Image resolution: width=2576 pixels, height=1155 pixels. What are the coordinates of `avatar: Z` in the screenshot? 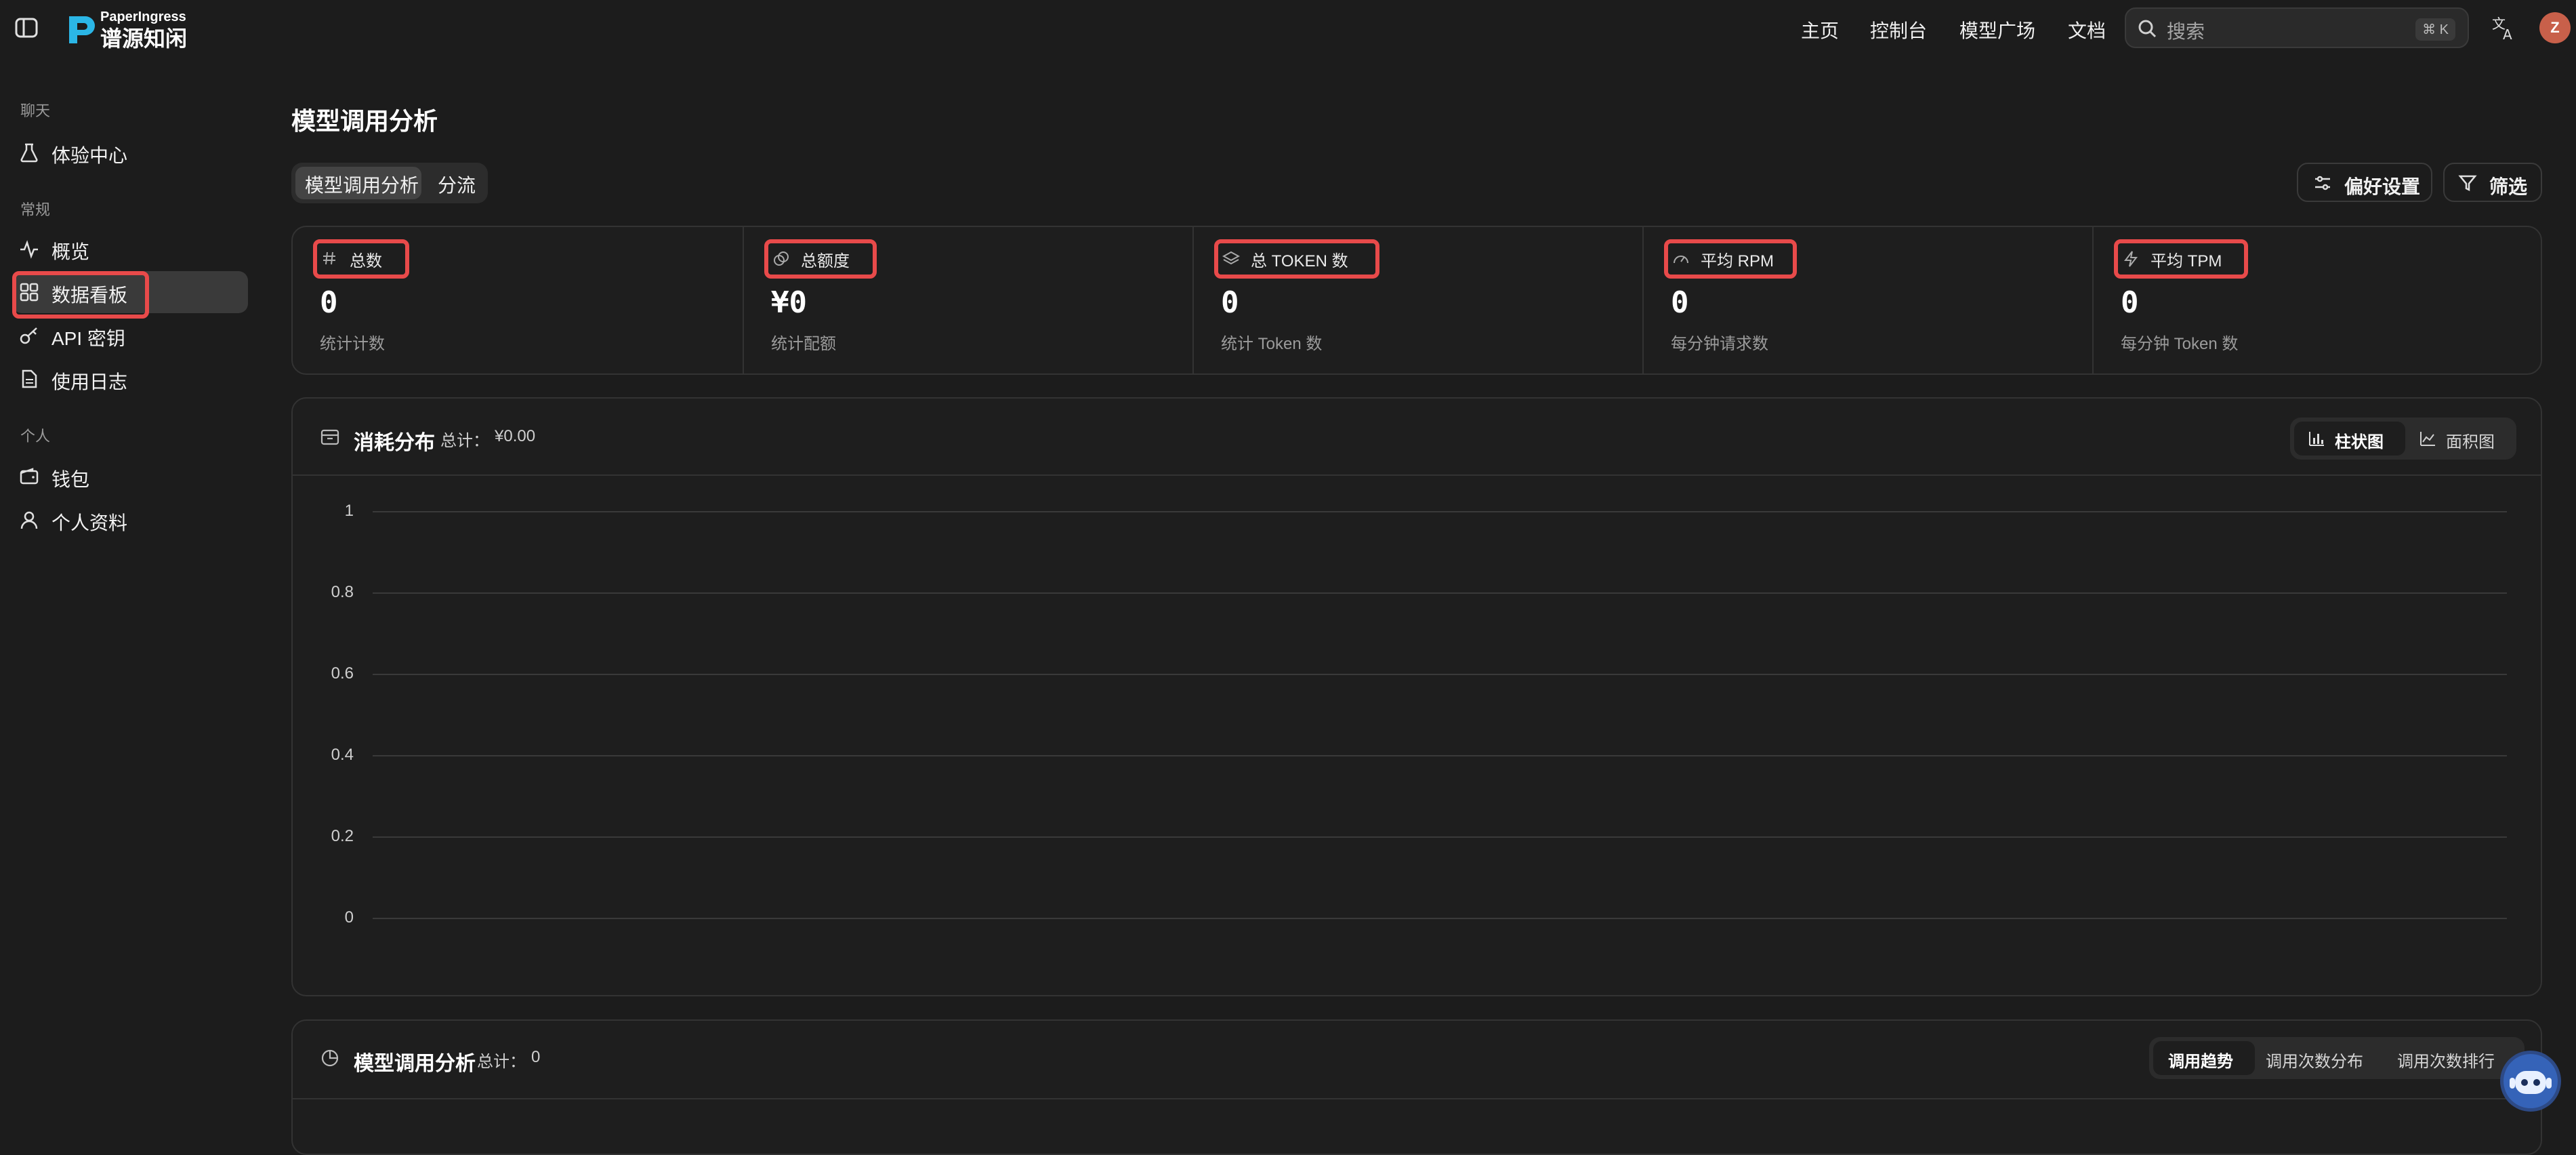 It's located at (2555, 27).